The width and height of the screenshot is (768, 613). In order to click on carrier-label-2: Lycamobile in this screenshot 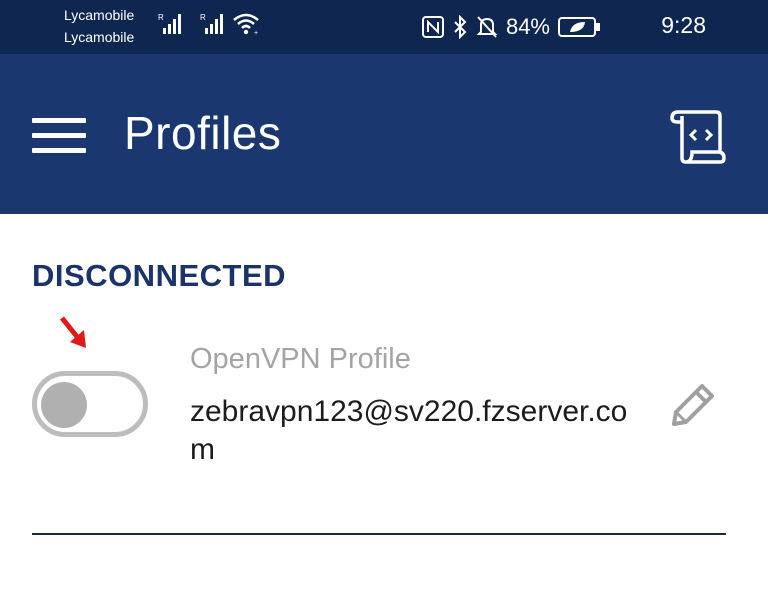, I will do `click(99, 37)`.